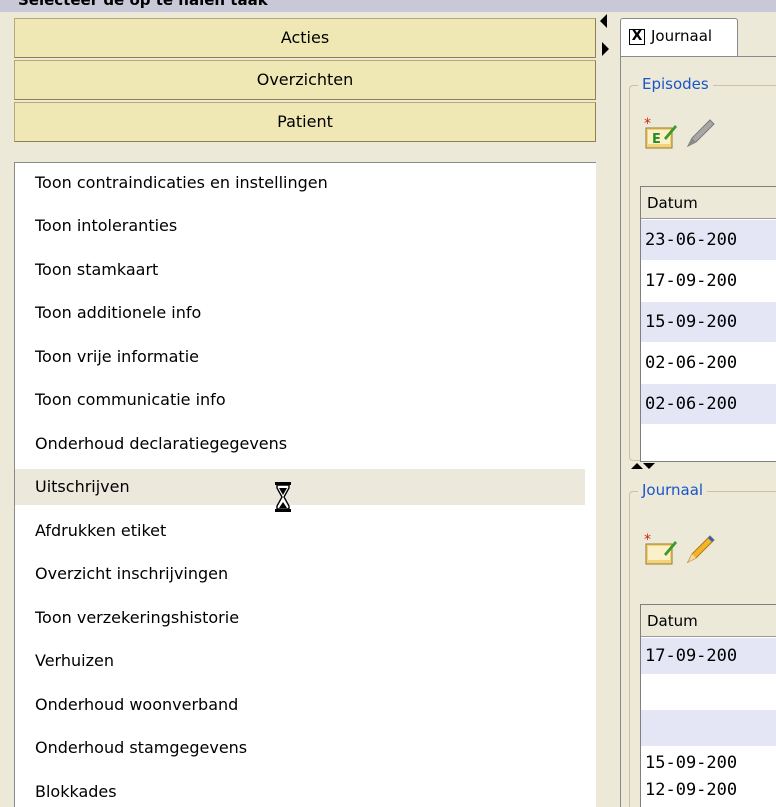 This screenshot has width=776, height=807. I want to click on menu-item-stamkaart: Toon stamkaart, so click(300, 270).